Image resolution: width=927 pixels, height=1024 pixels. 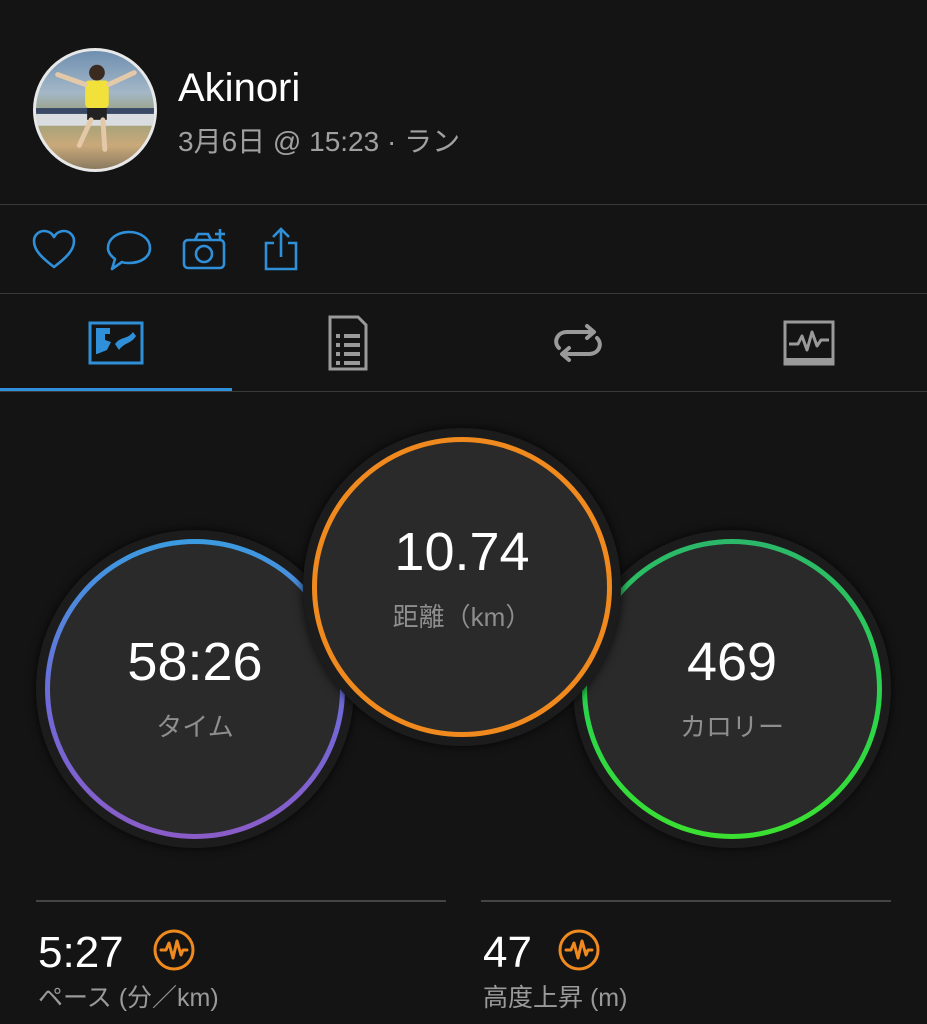 I want to click on share-icon, so click(x=281, y=249).